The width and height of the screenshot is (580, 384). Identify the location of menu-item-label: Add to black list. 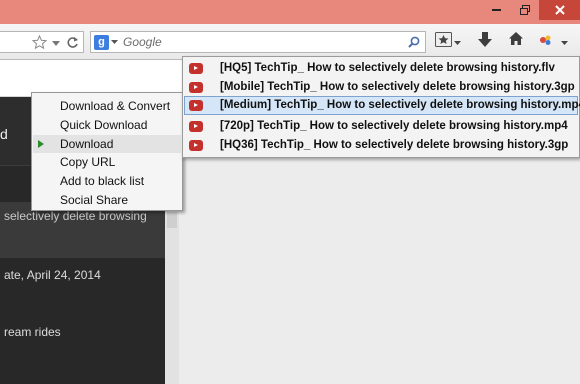
(102, 181).